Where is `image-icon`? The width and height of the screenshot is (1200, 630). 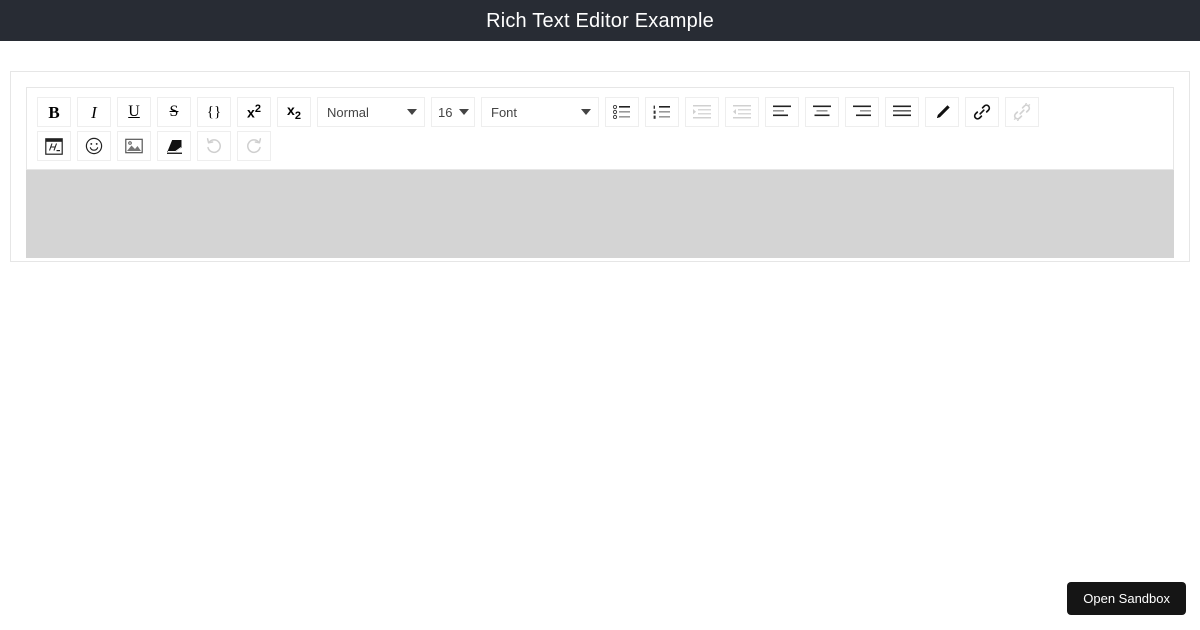
image-icon is located at coordinates (134, 146).